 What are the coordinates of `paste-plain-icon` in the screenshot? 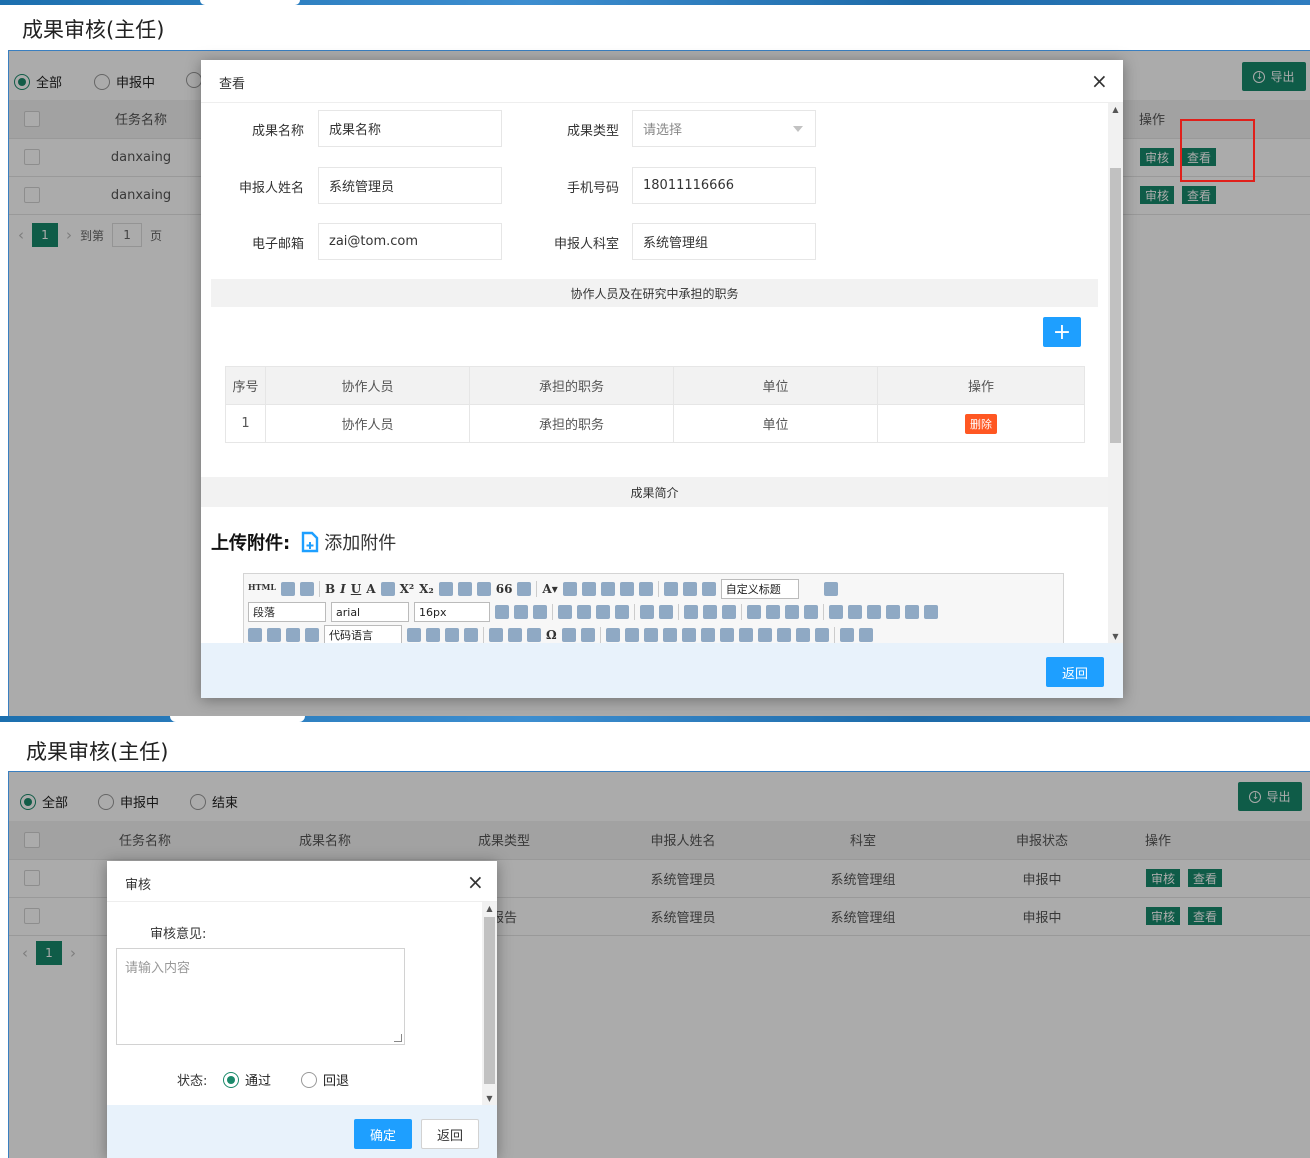 It's located at (524, 589).